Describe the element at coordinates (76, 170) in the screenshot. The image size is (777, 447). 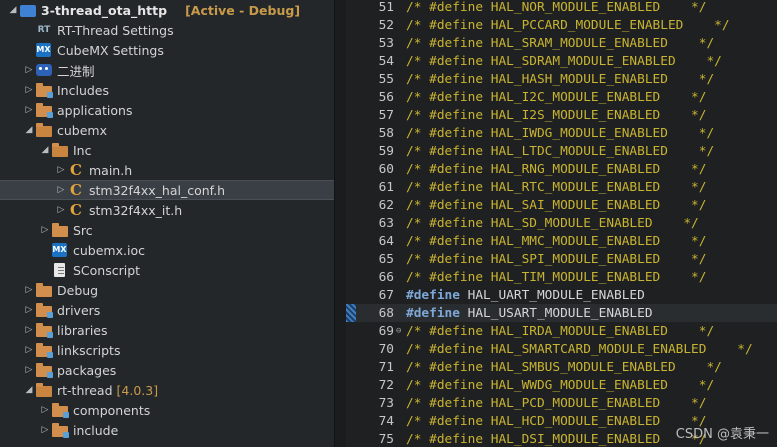
I see `c-header-file-icon: C` at that location.